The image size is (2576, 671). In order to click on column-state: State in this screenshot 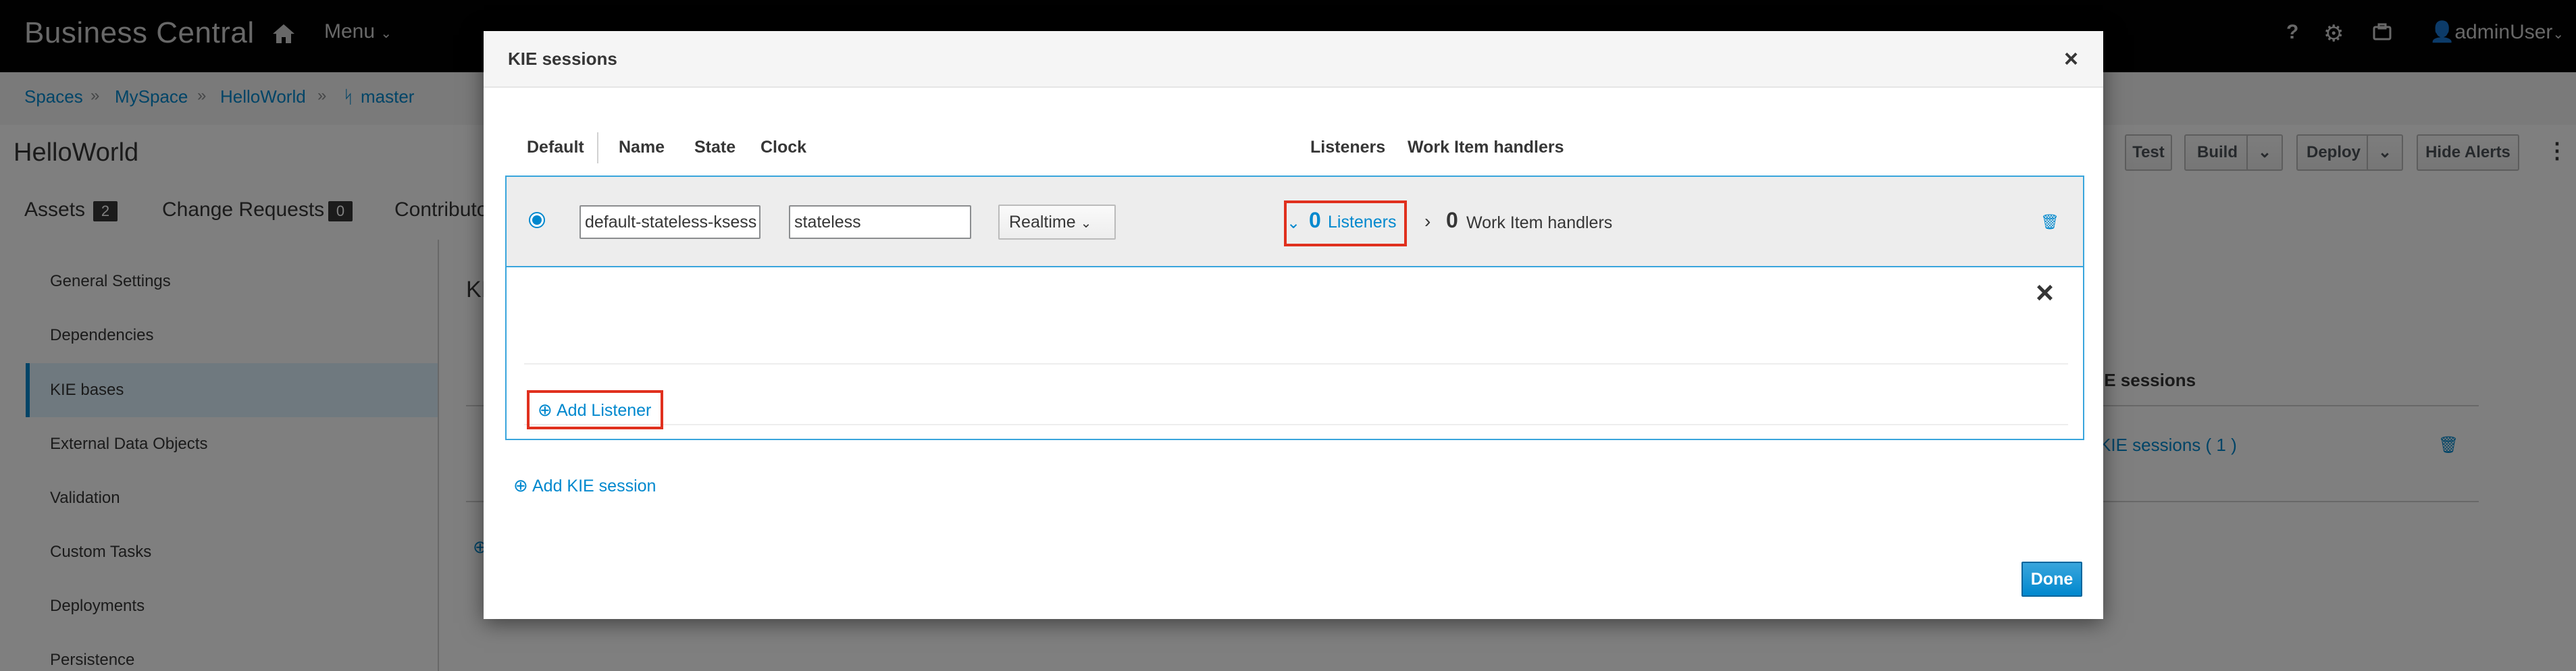, I will do `click(715, 147)`.